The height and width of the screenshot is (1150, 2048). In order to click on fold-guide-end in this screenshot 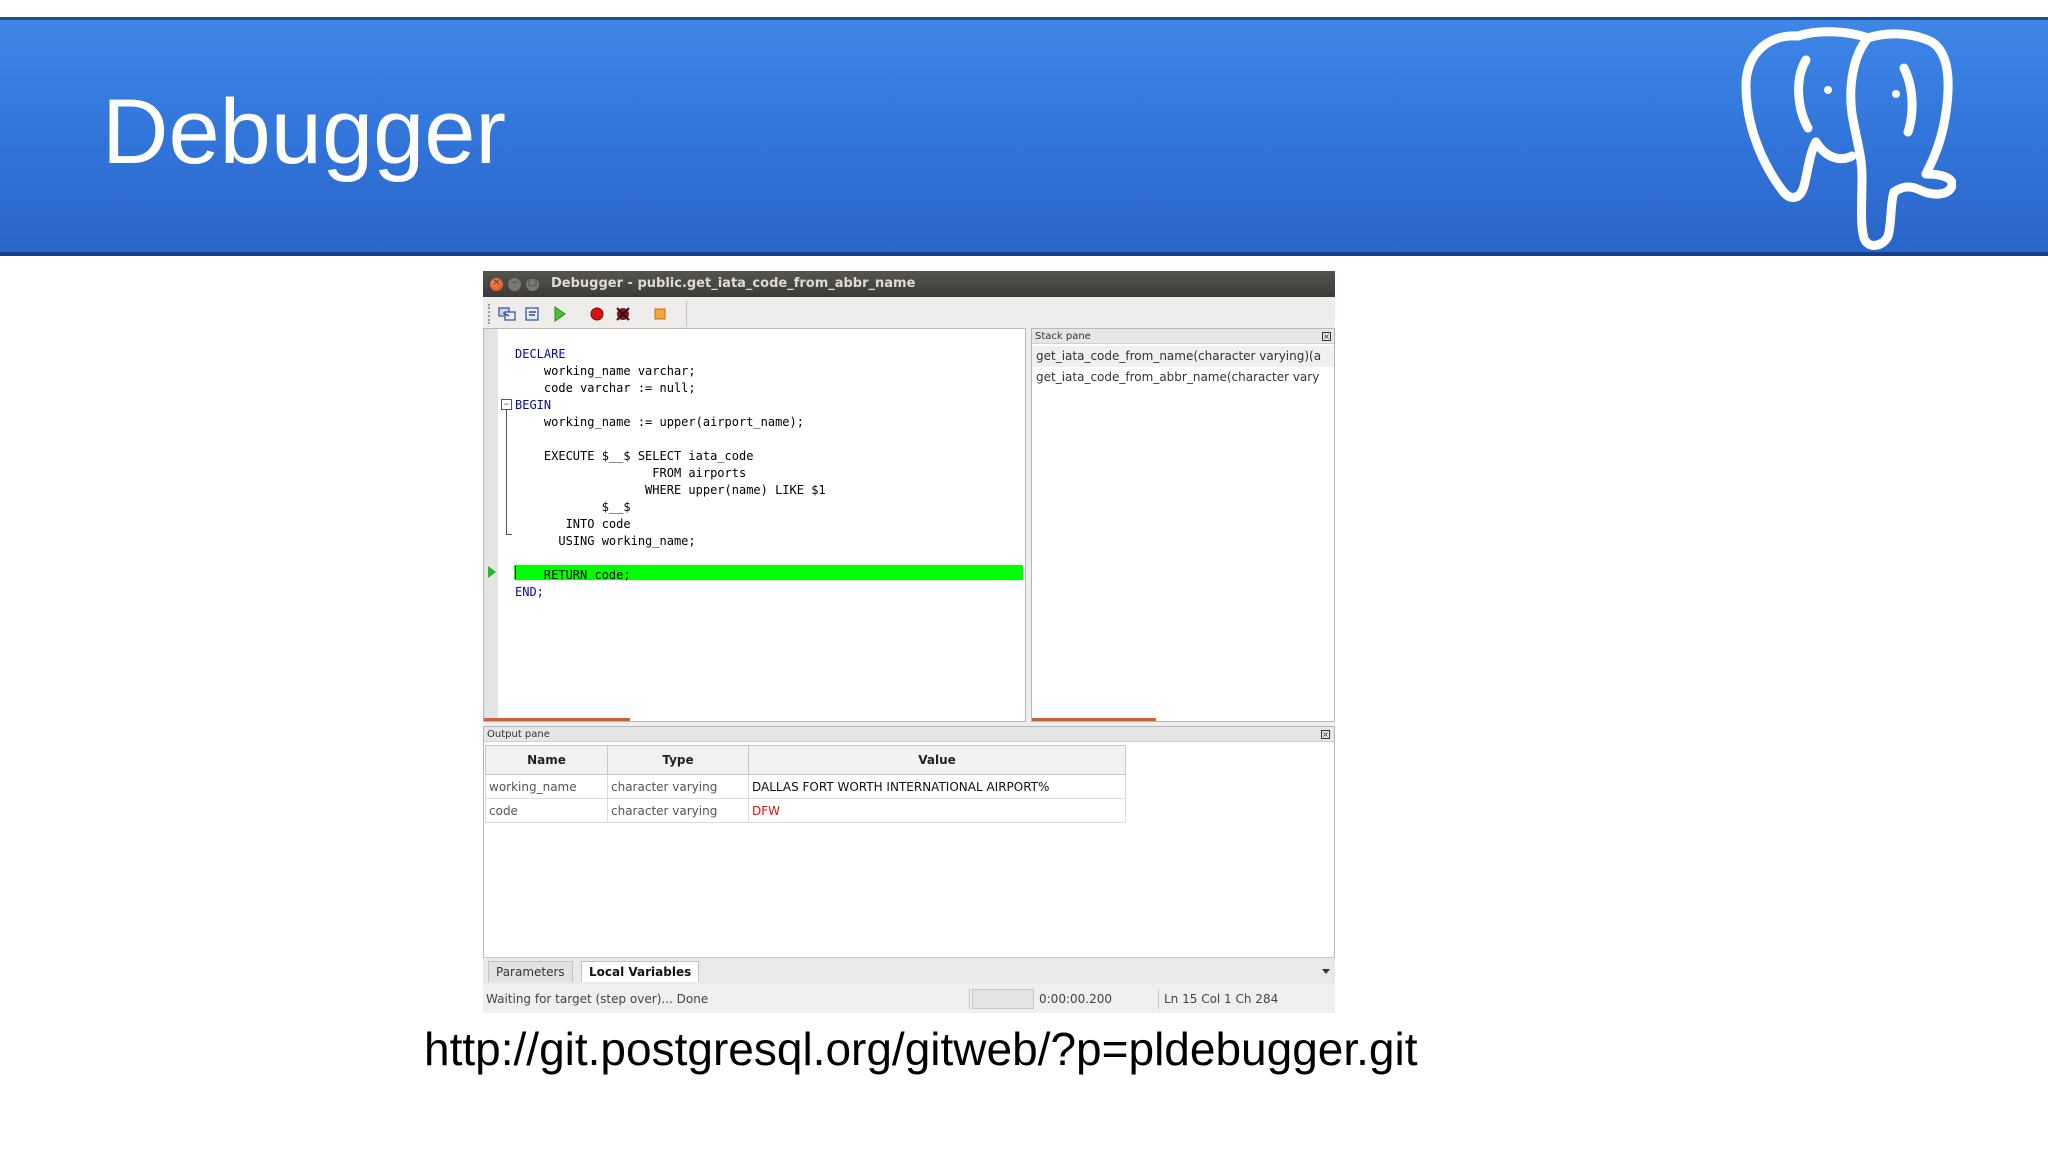, I will do `click(509, 534)`.